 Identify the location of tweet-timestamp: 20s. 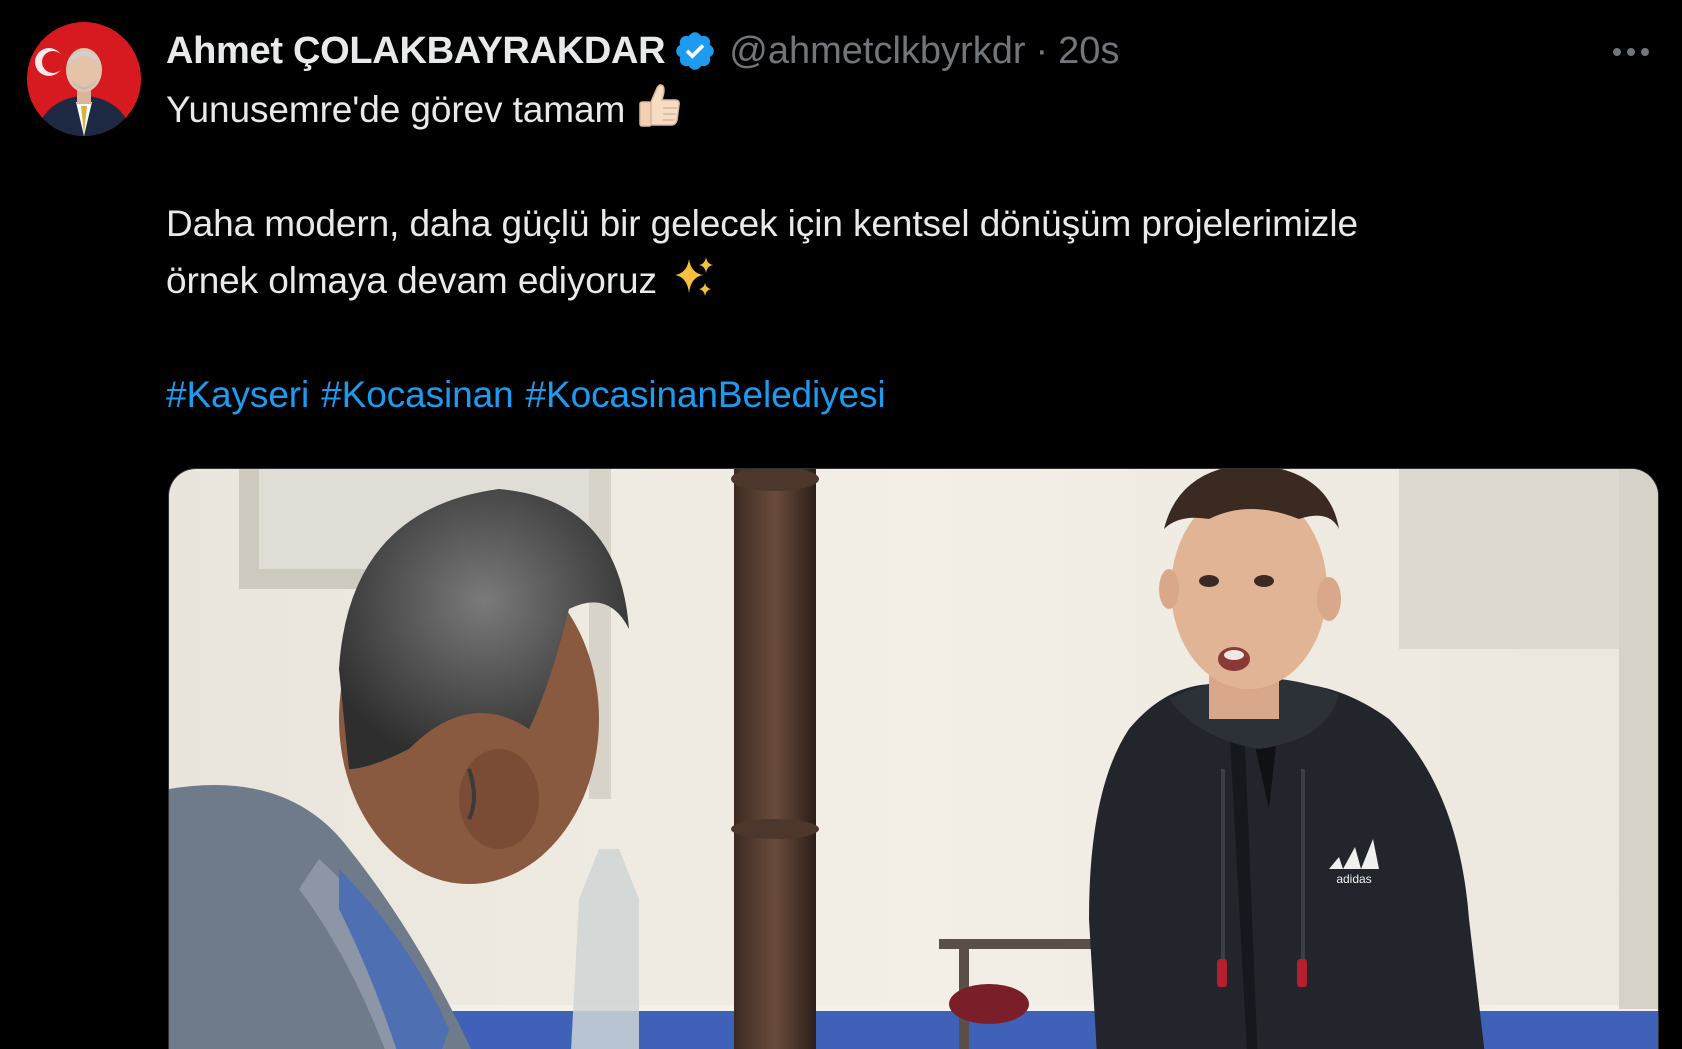
(1088, 51).